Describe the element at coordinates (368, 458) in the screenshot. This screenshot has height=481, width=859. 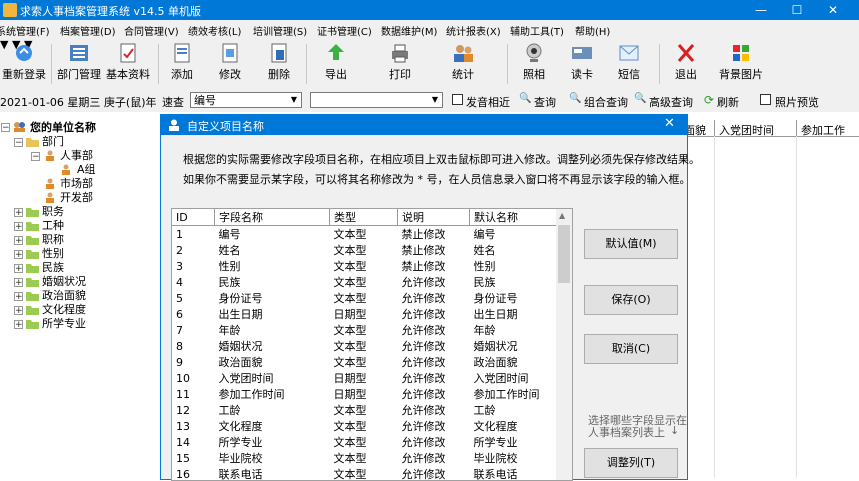
I see `table-row: 15毕业院校文本型允许修改毕业院校` at that location.